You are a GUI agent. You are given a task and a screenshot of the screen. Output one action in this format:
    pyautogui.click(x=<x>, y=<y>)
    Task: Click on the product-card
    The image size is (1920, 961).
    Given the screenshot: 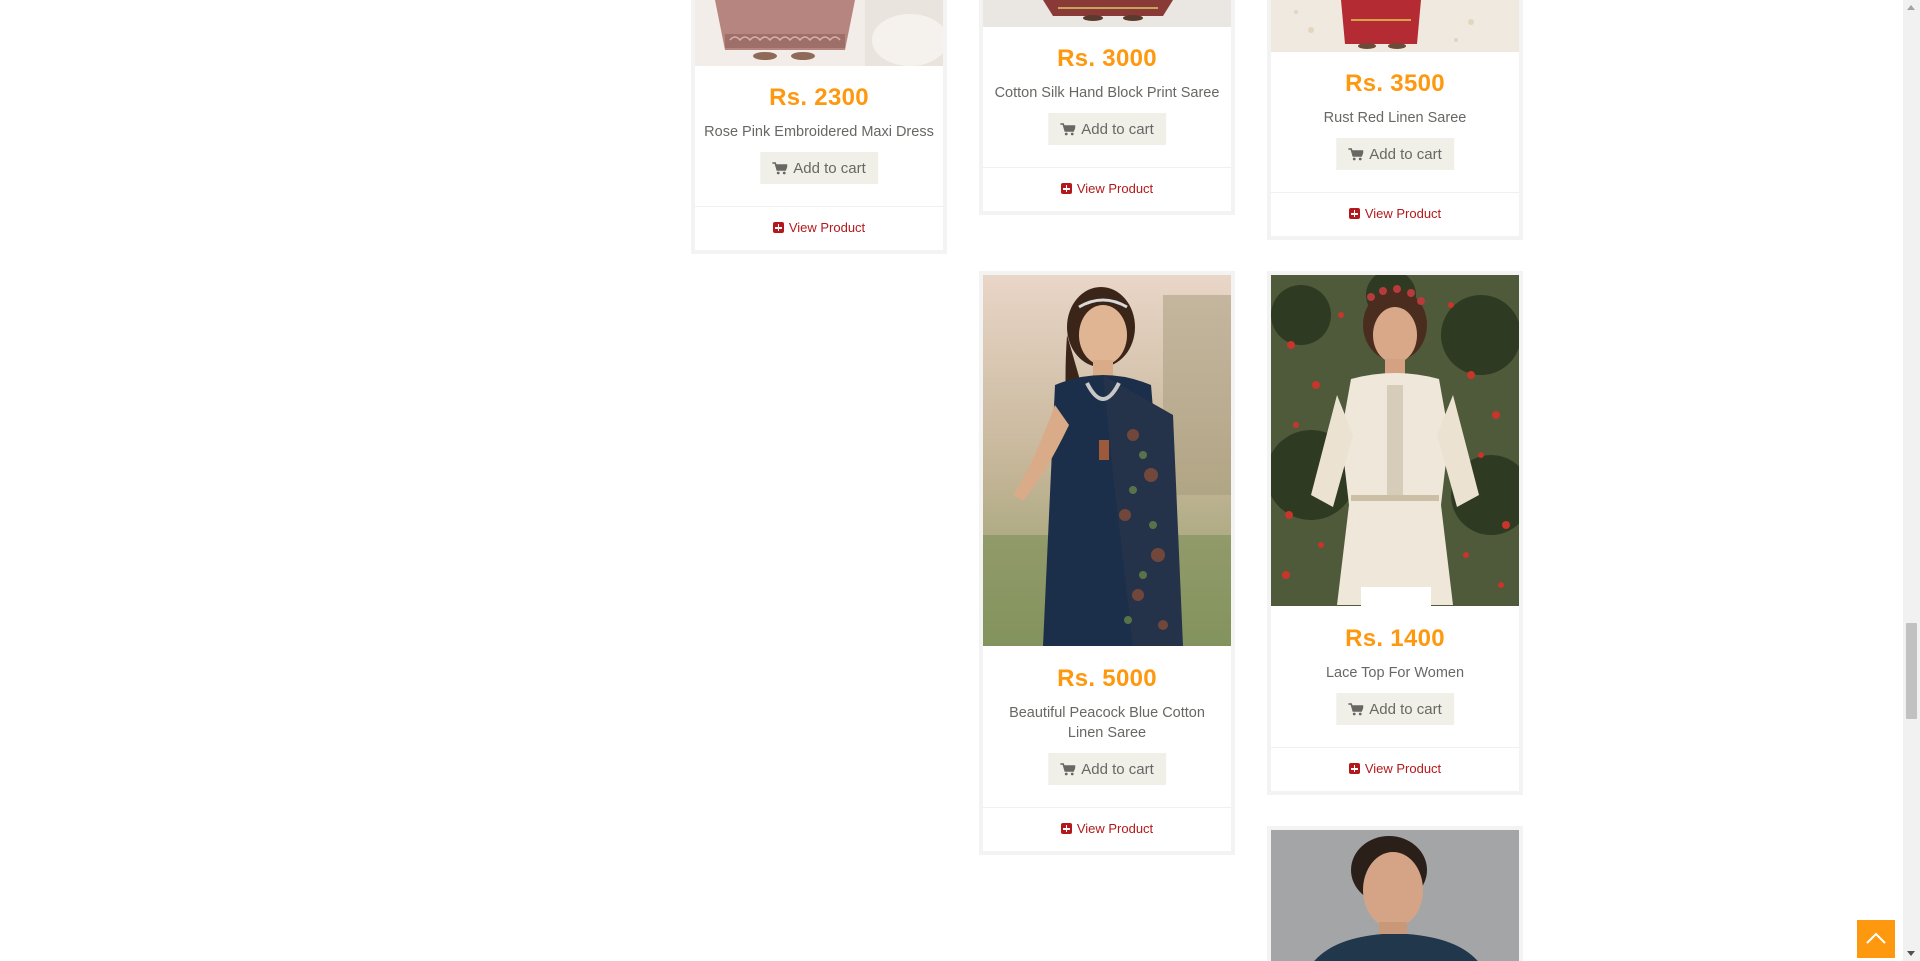 What is the action you would take?
    pyautogui.click(x=1395, y=893)
    